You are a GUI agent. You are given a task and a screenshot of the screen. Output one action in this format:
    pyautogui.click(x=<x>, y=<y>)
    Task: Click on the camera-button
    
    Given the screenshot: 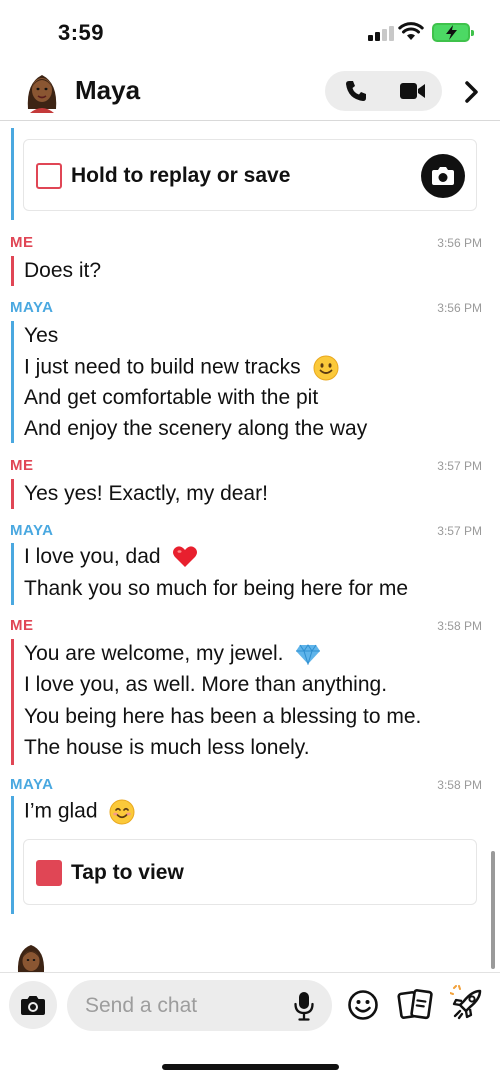 What is the action you would take?
    pyautogui.click(x=33, y=1005)
    